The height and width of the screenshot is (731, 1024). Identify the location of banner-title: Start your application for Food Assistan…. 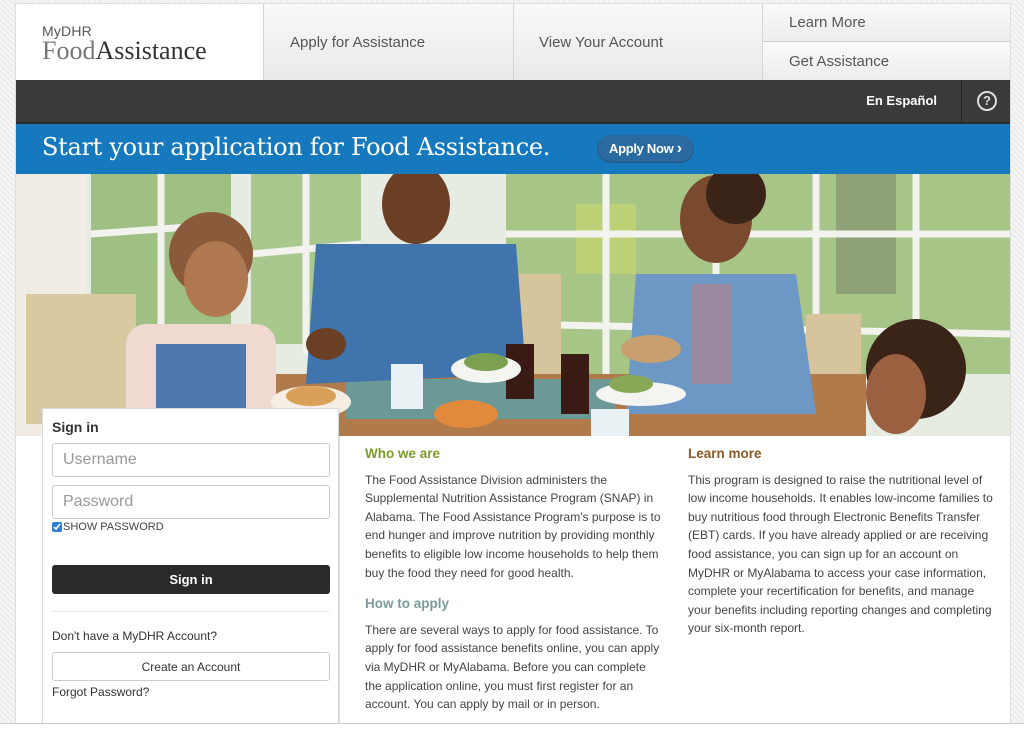
(296, 147).